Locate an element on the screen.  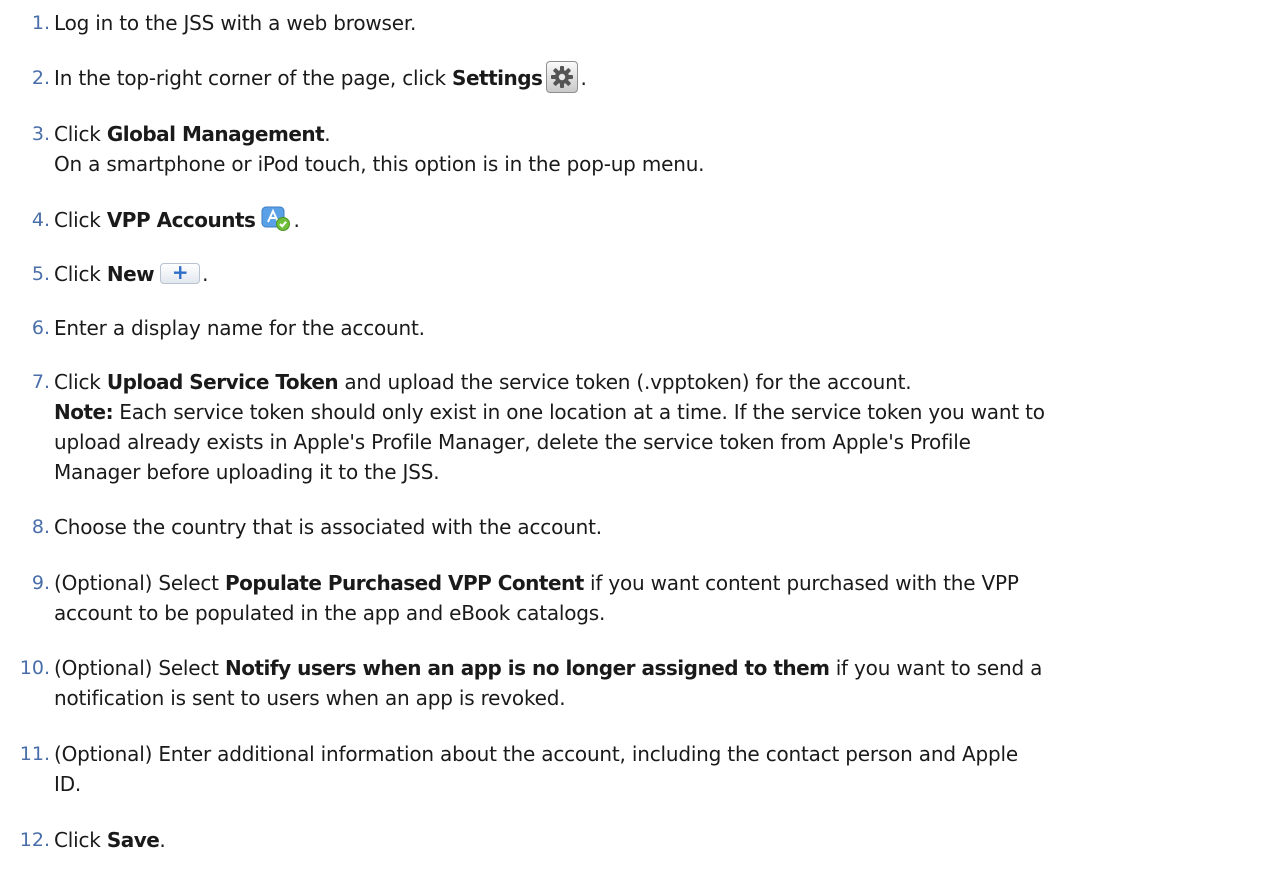
step-number: 6. is located at coordinates (40, 328).